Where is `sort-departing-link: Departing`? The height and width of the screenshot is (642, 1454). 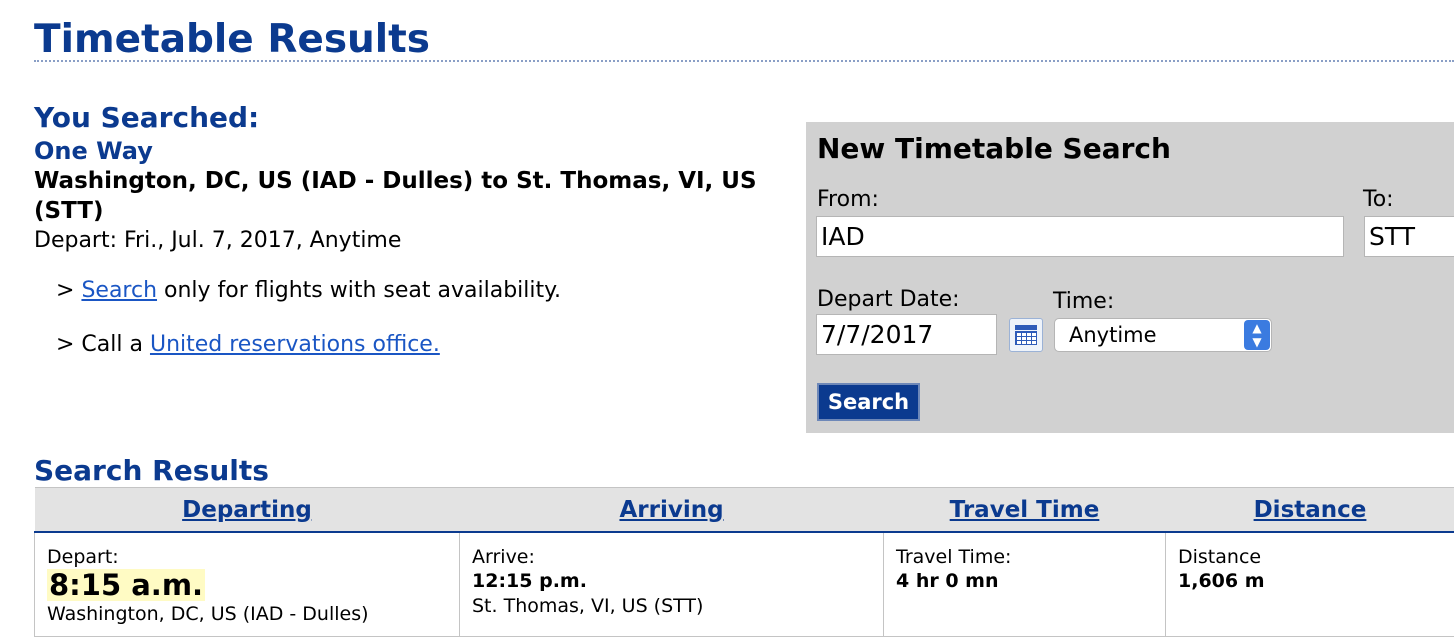
sort-departing-link: Departing is located at coordinates (247, 510).